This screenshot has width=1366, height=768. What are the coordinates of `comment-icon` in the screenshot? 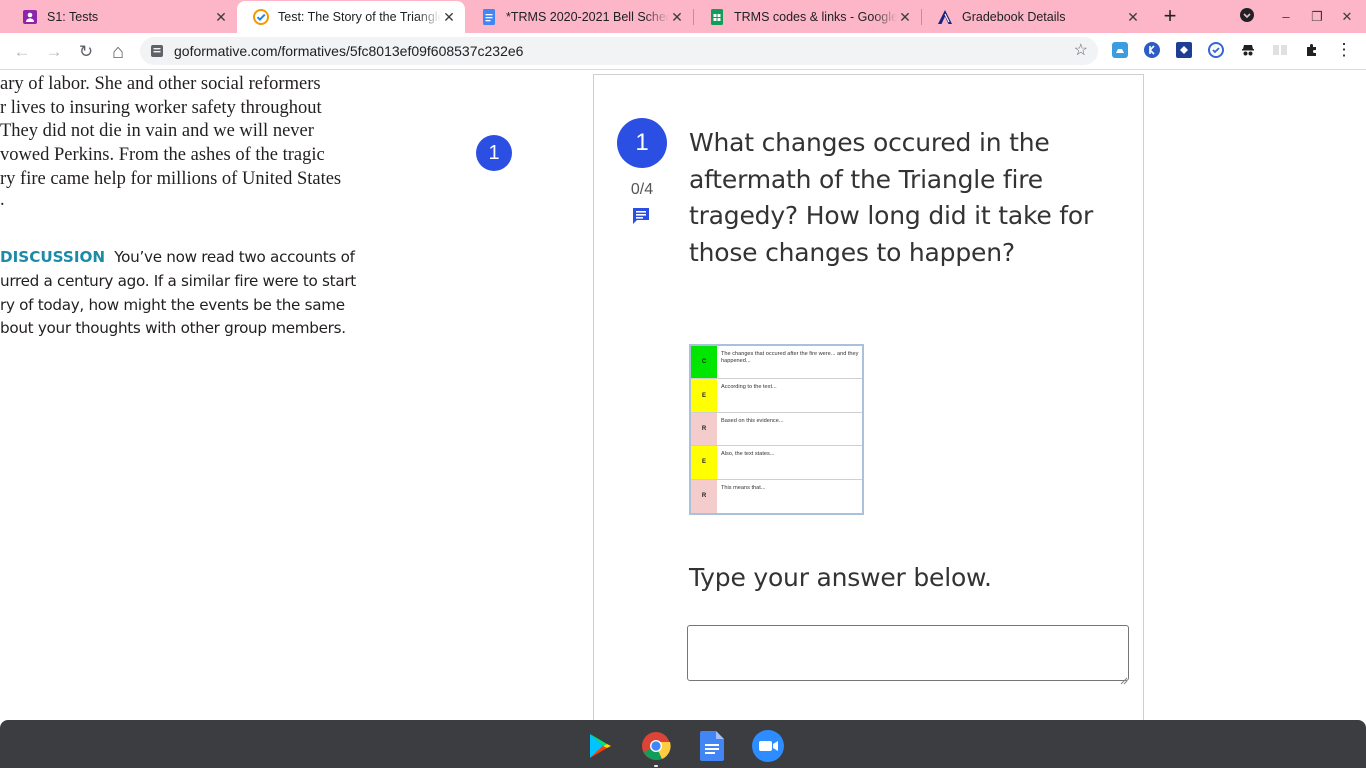 It's located at (641, 216).